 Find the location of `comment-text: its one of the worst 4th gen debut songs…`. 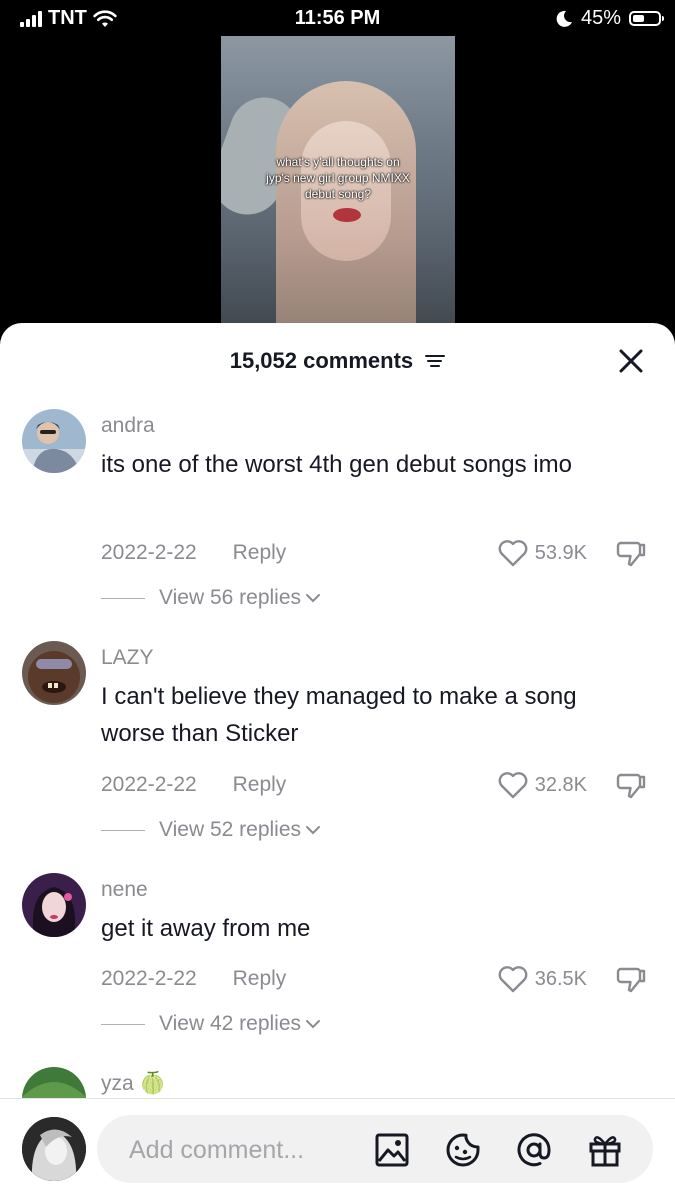

comment-text: its one of the worst 4th gen debut songs… is located at coordinates (336, 464).